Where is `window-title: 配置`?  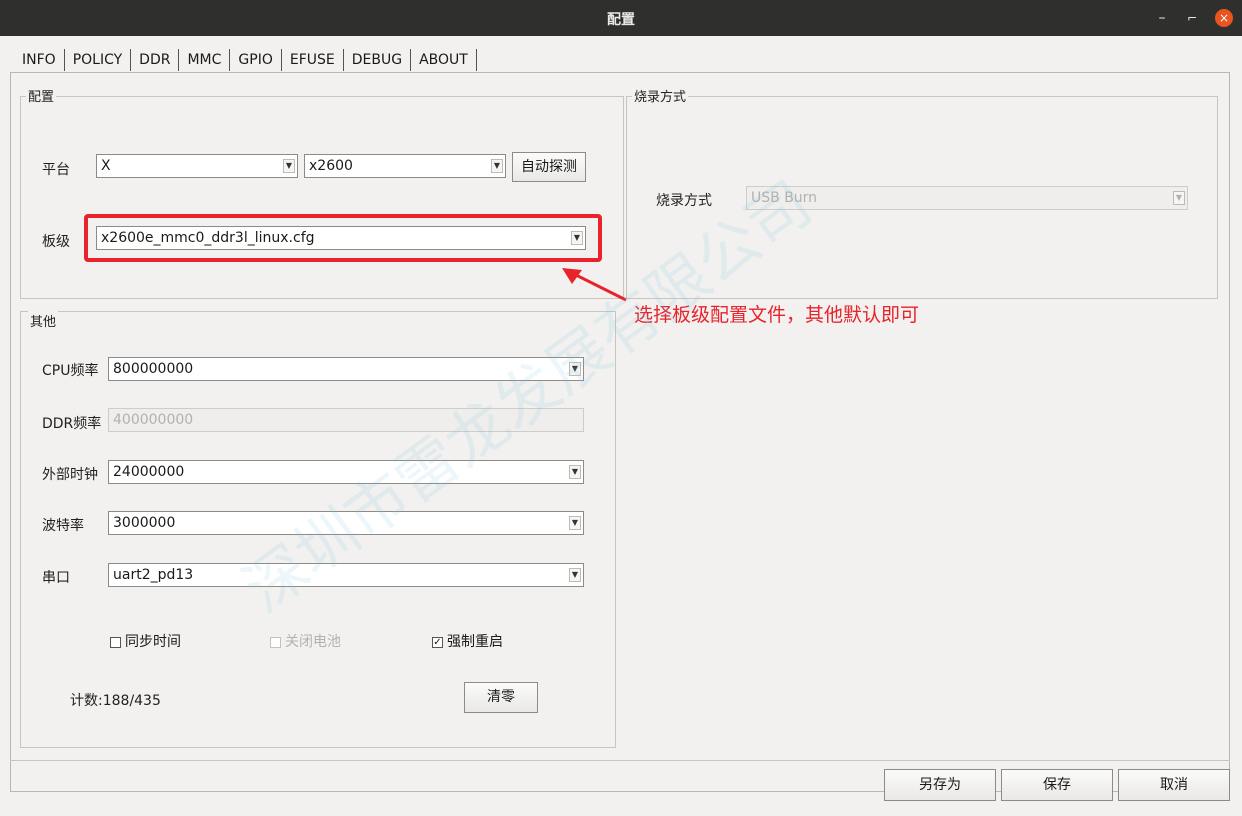
window-title: 配置 is located at coordinates (621, 20).